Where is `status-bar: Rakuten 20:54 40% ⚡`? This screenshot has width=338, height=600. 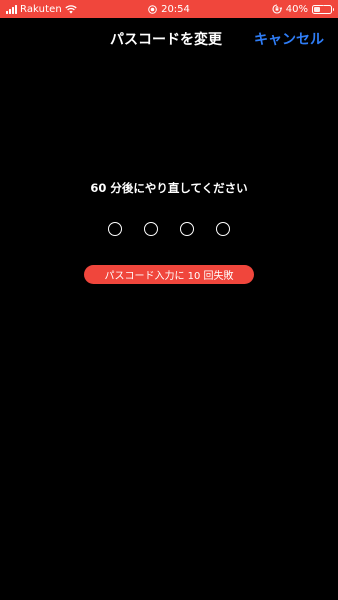
status-bar: Rakuten 20:54 40% ⚡ is located at coordinates (169, 9).